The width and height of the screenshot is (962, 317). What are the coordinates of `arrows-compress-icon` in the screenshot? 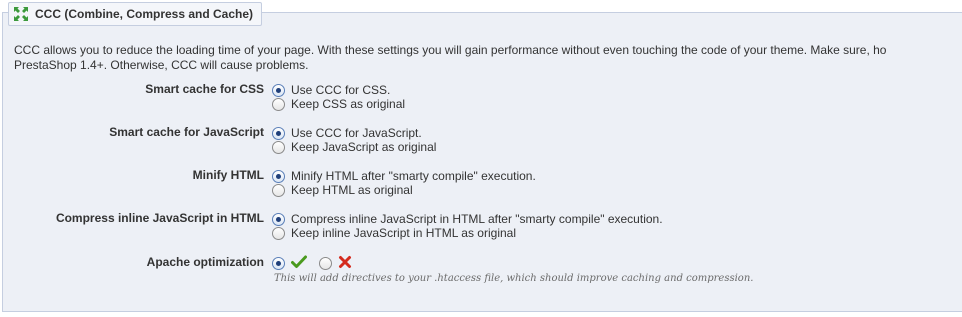 It's located at (21, 14).